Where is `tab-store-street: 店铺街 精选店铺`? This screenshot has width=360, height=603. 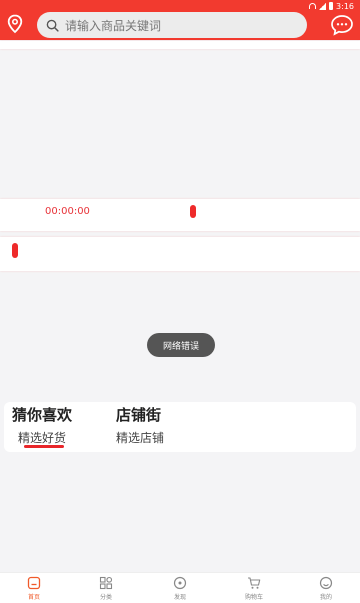
tab-store-street: 店铺街 精选店铺 is located at coordinates (140, 425).